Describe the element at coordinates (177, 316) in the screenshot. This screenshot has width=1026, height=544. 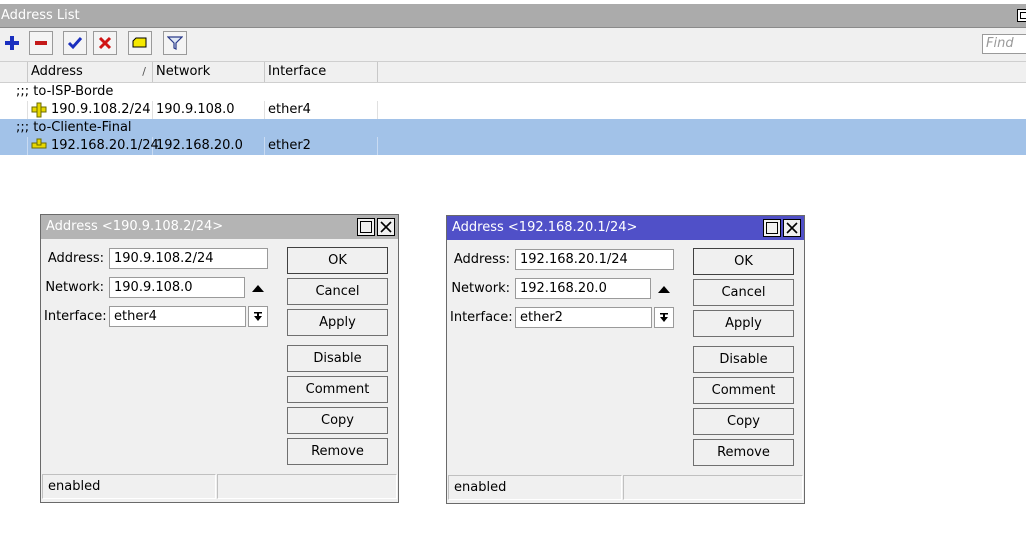
I see `interface-select: ether4` at that location.